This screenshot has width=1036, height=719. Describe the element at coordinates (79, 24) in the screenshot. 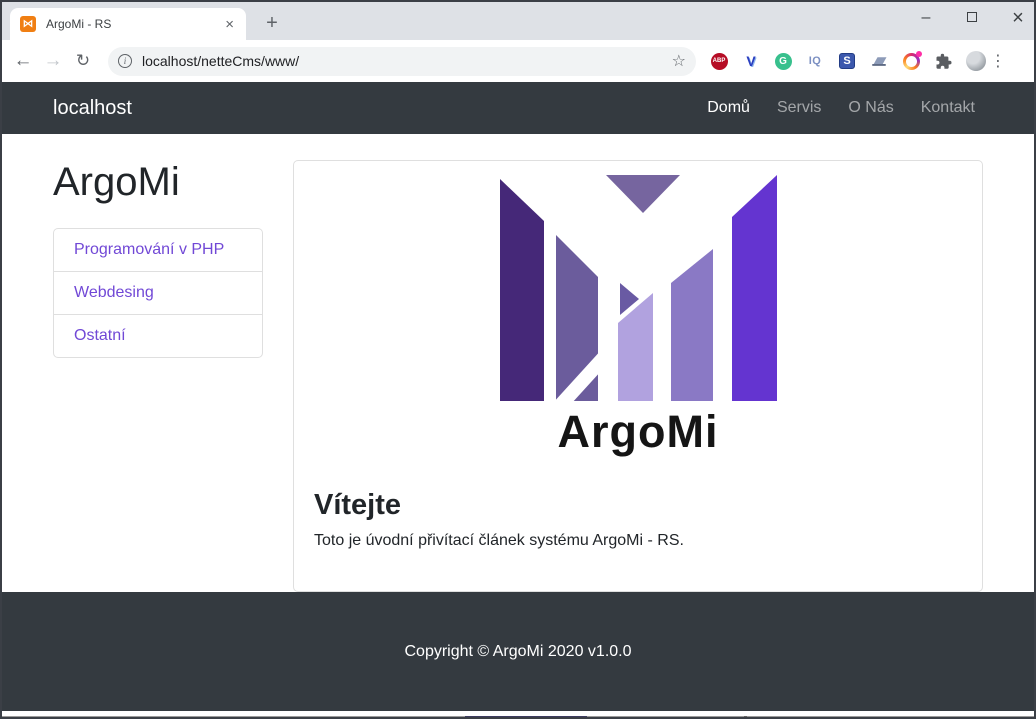

I see `tab-title: ArgoMi - RS` at that location.